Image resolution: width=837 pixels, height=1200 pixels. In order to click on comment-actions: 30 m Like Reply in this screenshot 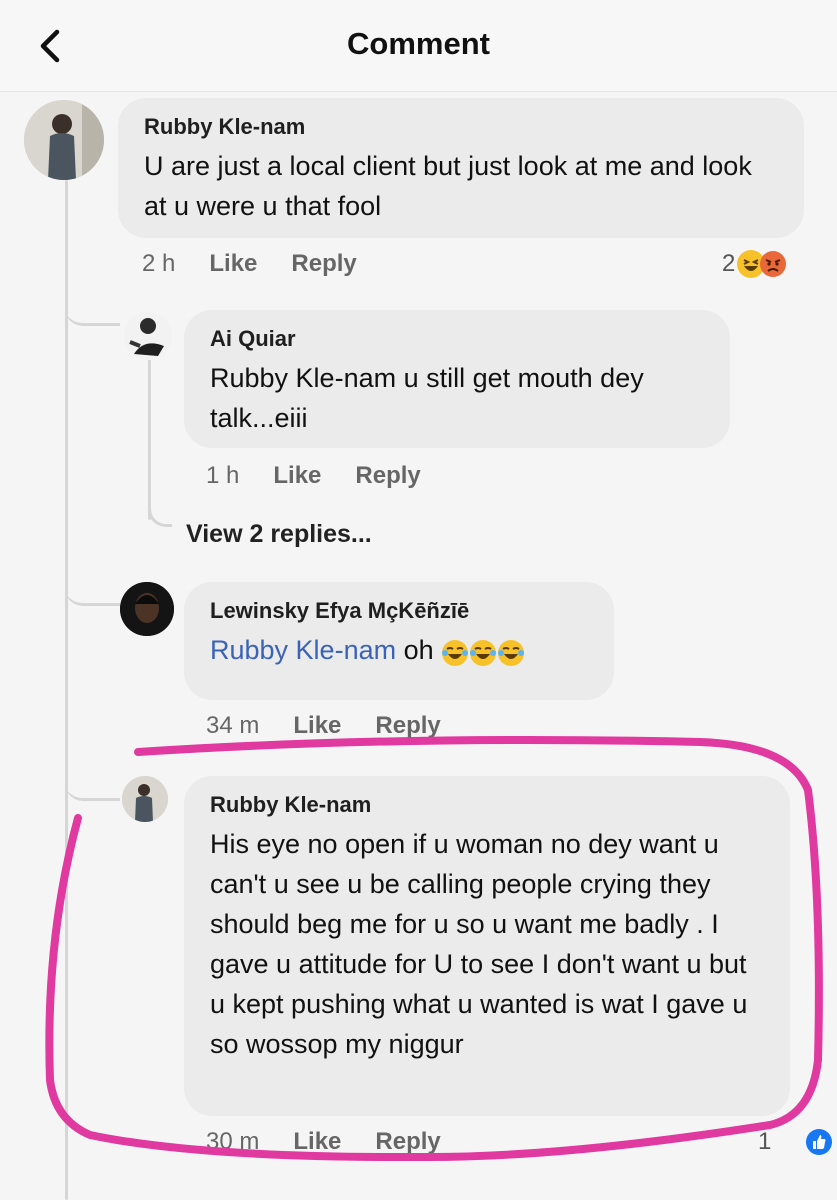, I will do `click(340, 1142)`.